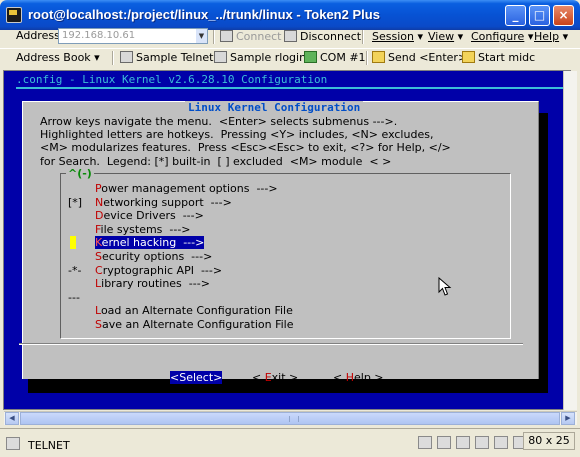  Describe the element at coordinates (425, 442) in the screenshot. I see `spark-icon` at that location.